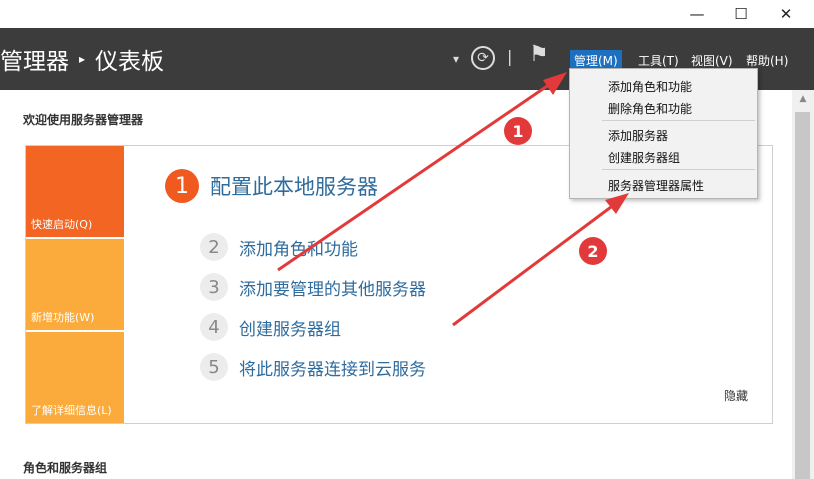 The width and height of the screenshot is (814, 479). What do you see at coordinates (555, 83) in the screenshot?
I see `arrowhead-1-icon` at bounding box center [555, 83].